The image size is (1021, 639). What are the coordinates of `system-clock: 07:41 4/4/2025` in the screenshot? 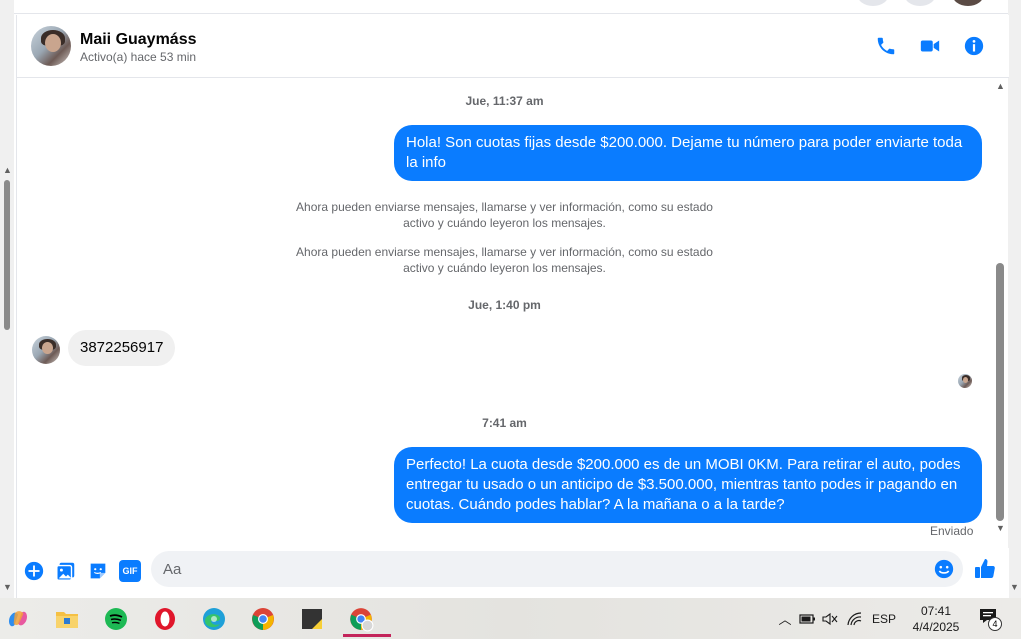 It's located at (936, 619).